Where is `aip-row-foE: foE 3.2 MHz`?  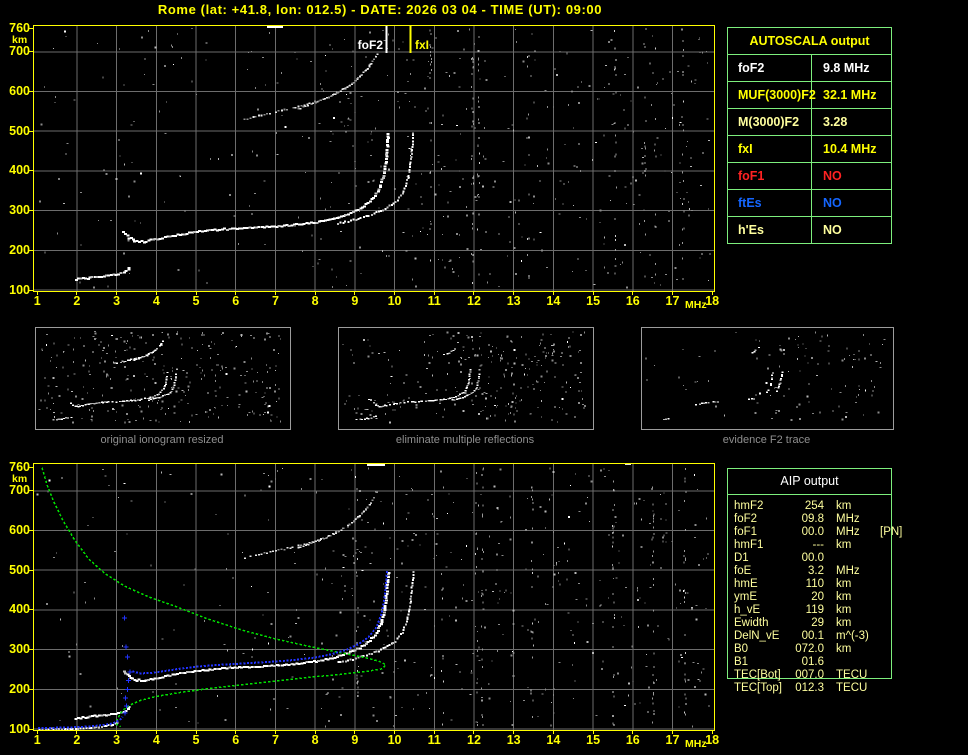 aip-row-foE: foE 3.2 MHz is located at coordinates (850, 571).